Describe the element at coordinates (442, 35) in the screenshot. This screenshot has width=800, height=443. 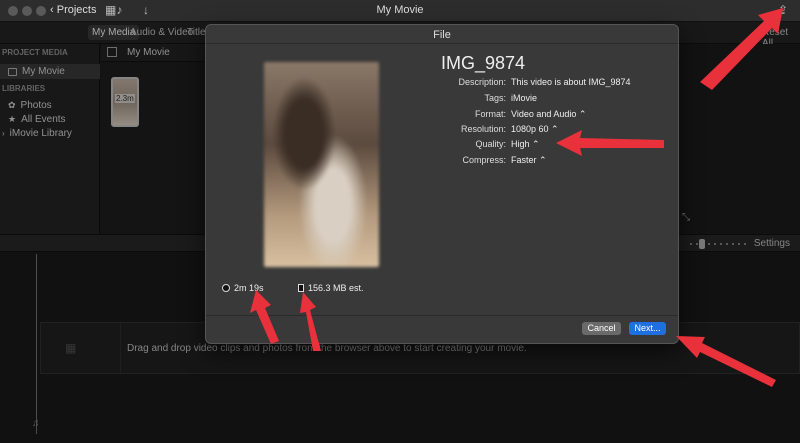
I see `dialog-title: File` at that location.